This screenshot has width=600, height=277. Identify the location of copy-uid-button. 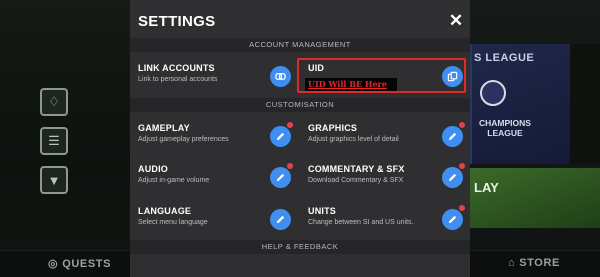
(452, 76).